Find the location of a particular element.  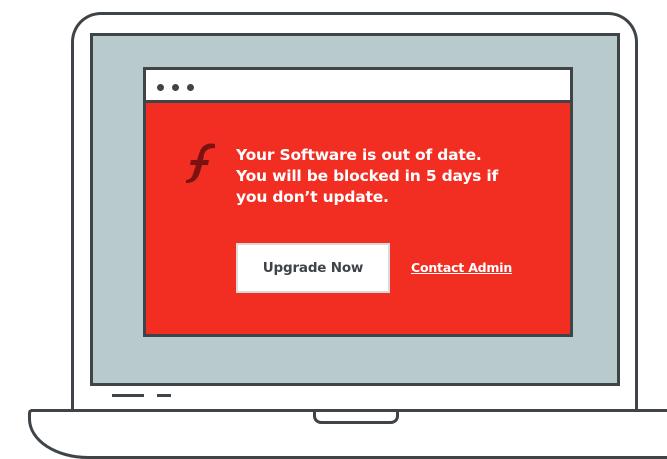

message-line: Your Software is out of date. is located at coordinates (359, 155).